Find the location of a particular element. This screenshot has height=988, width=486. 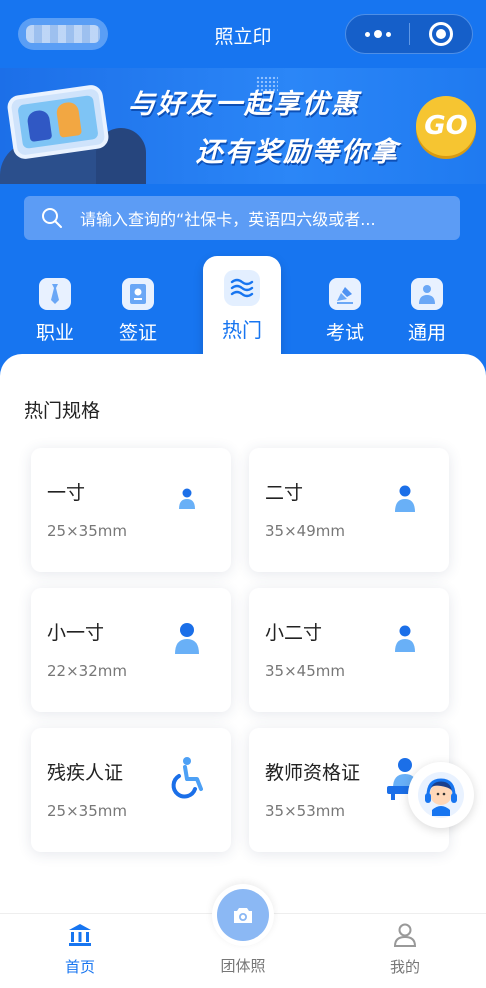

category-tab-exam: 考试 is located at coordinates (345, 311).